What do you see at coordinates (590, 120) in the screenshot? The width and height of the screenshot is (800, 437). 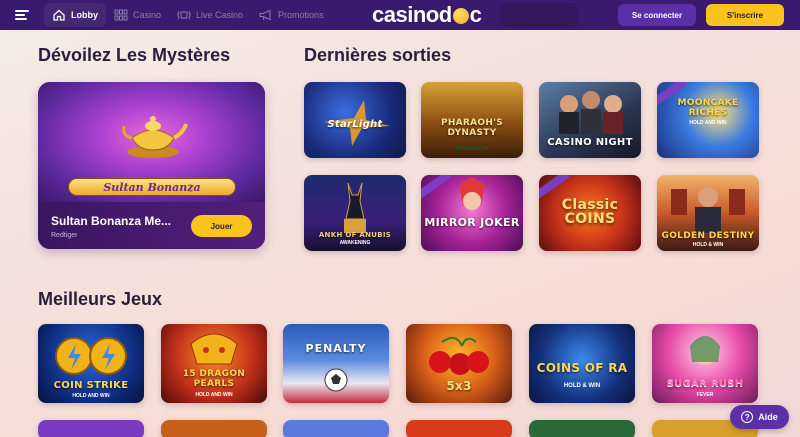 I see `game-tile-casino-night: CASINO NIGHT` at bounding box center [590, 120].